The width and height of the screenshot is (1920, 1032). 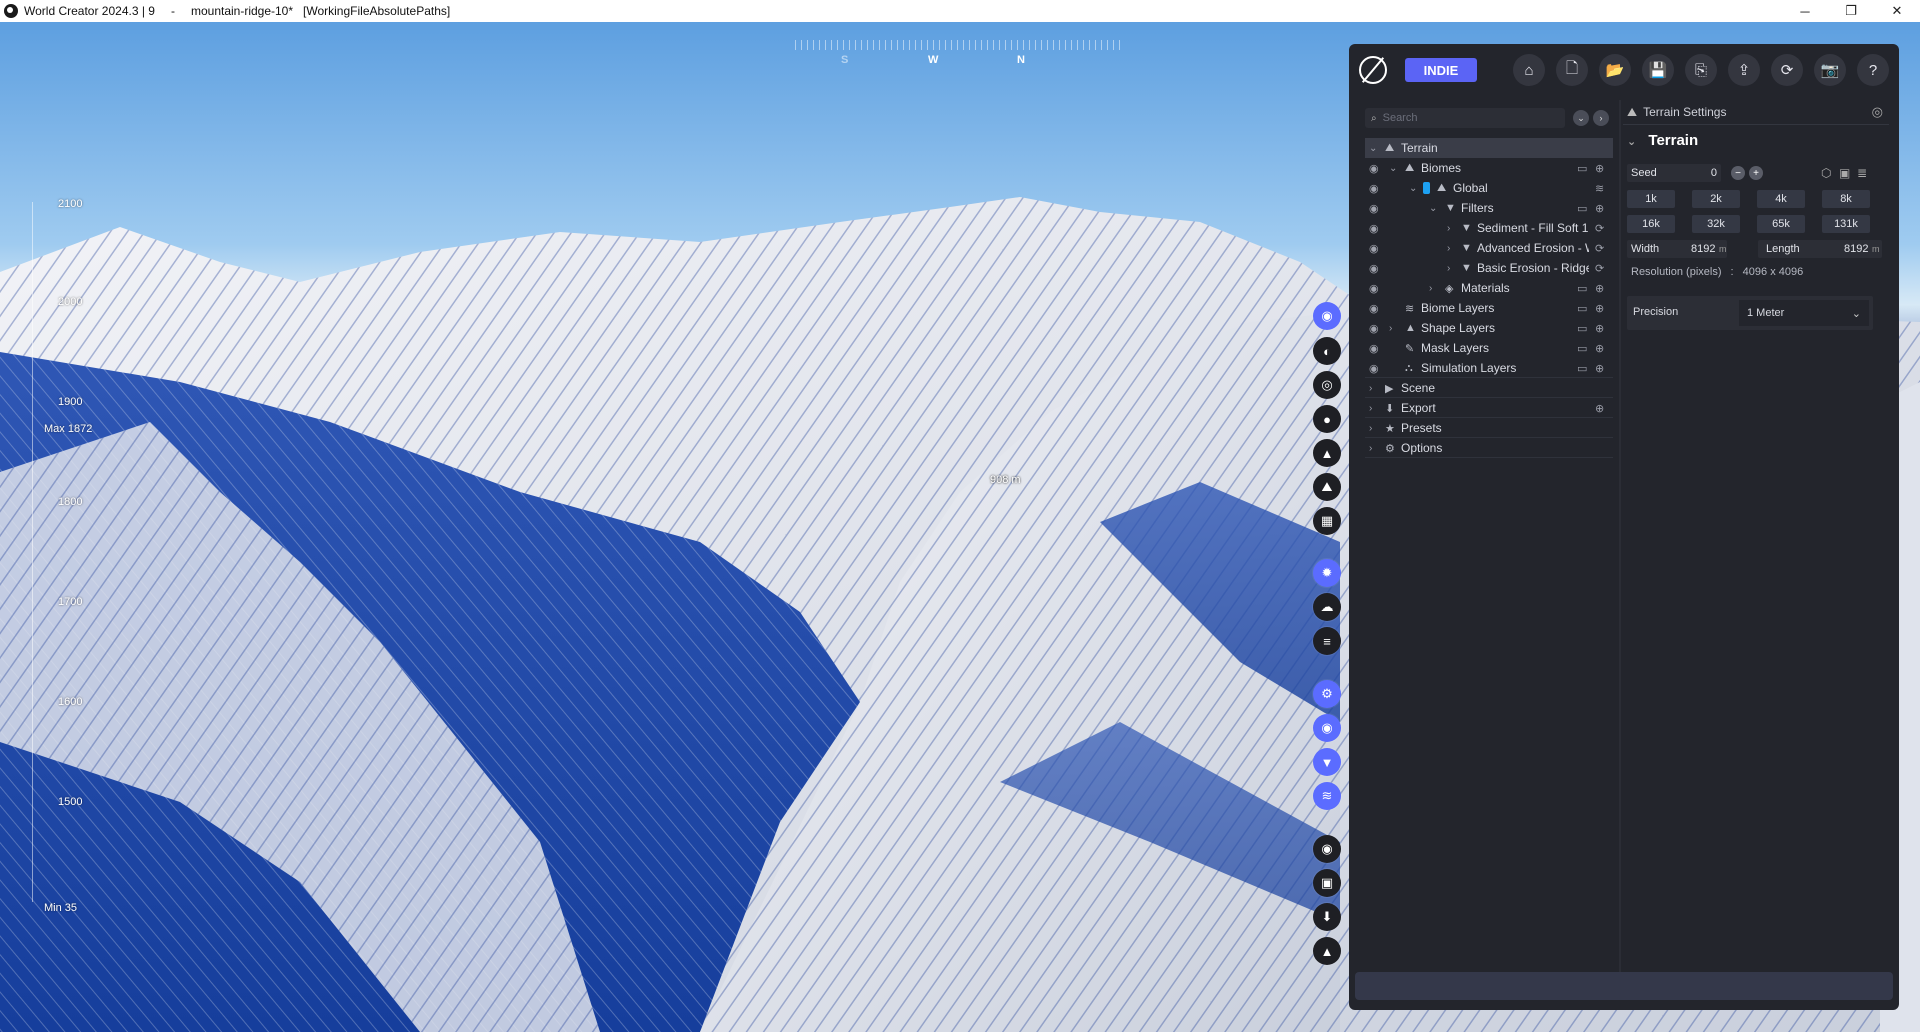 I want to click on screenshot-button: 📷, so click(x=1830, y=70).